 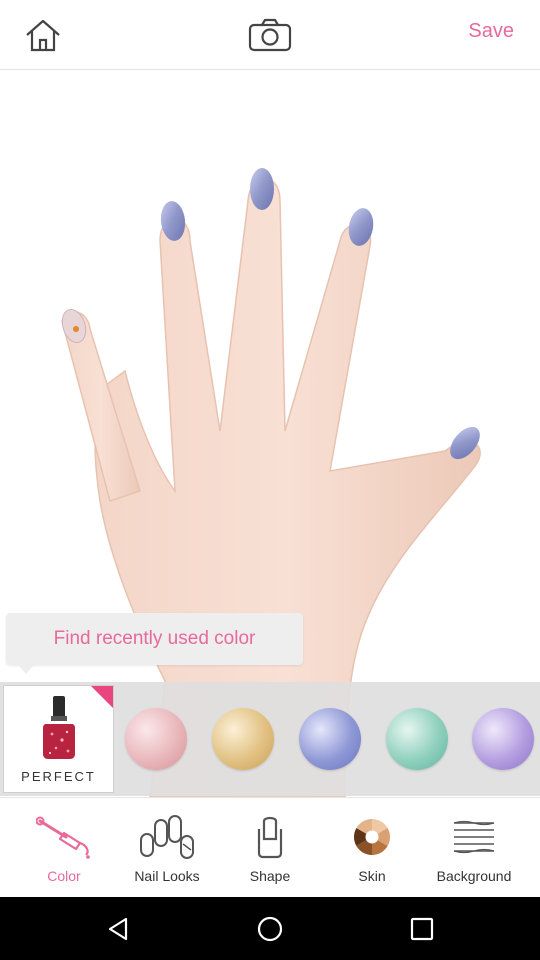 I want to click on tab-shape-label: Shape, so click(x=270, y=876).